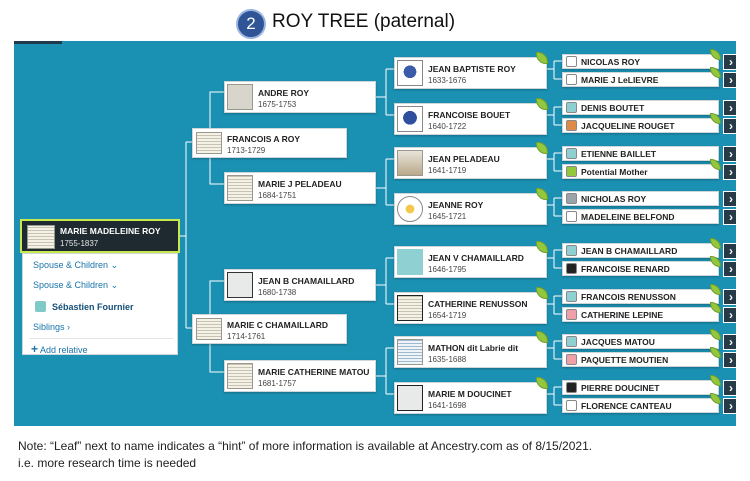  I want to click on ancestor-card: DENIS BOUTET, so click(640, 107).